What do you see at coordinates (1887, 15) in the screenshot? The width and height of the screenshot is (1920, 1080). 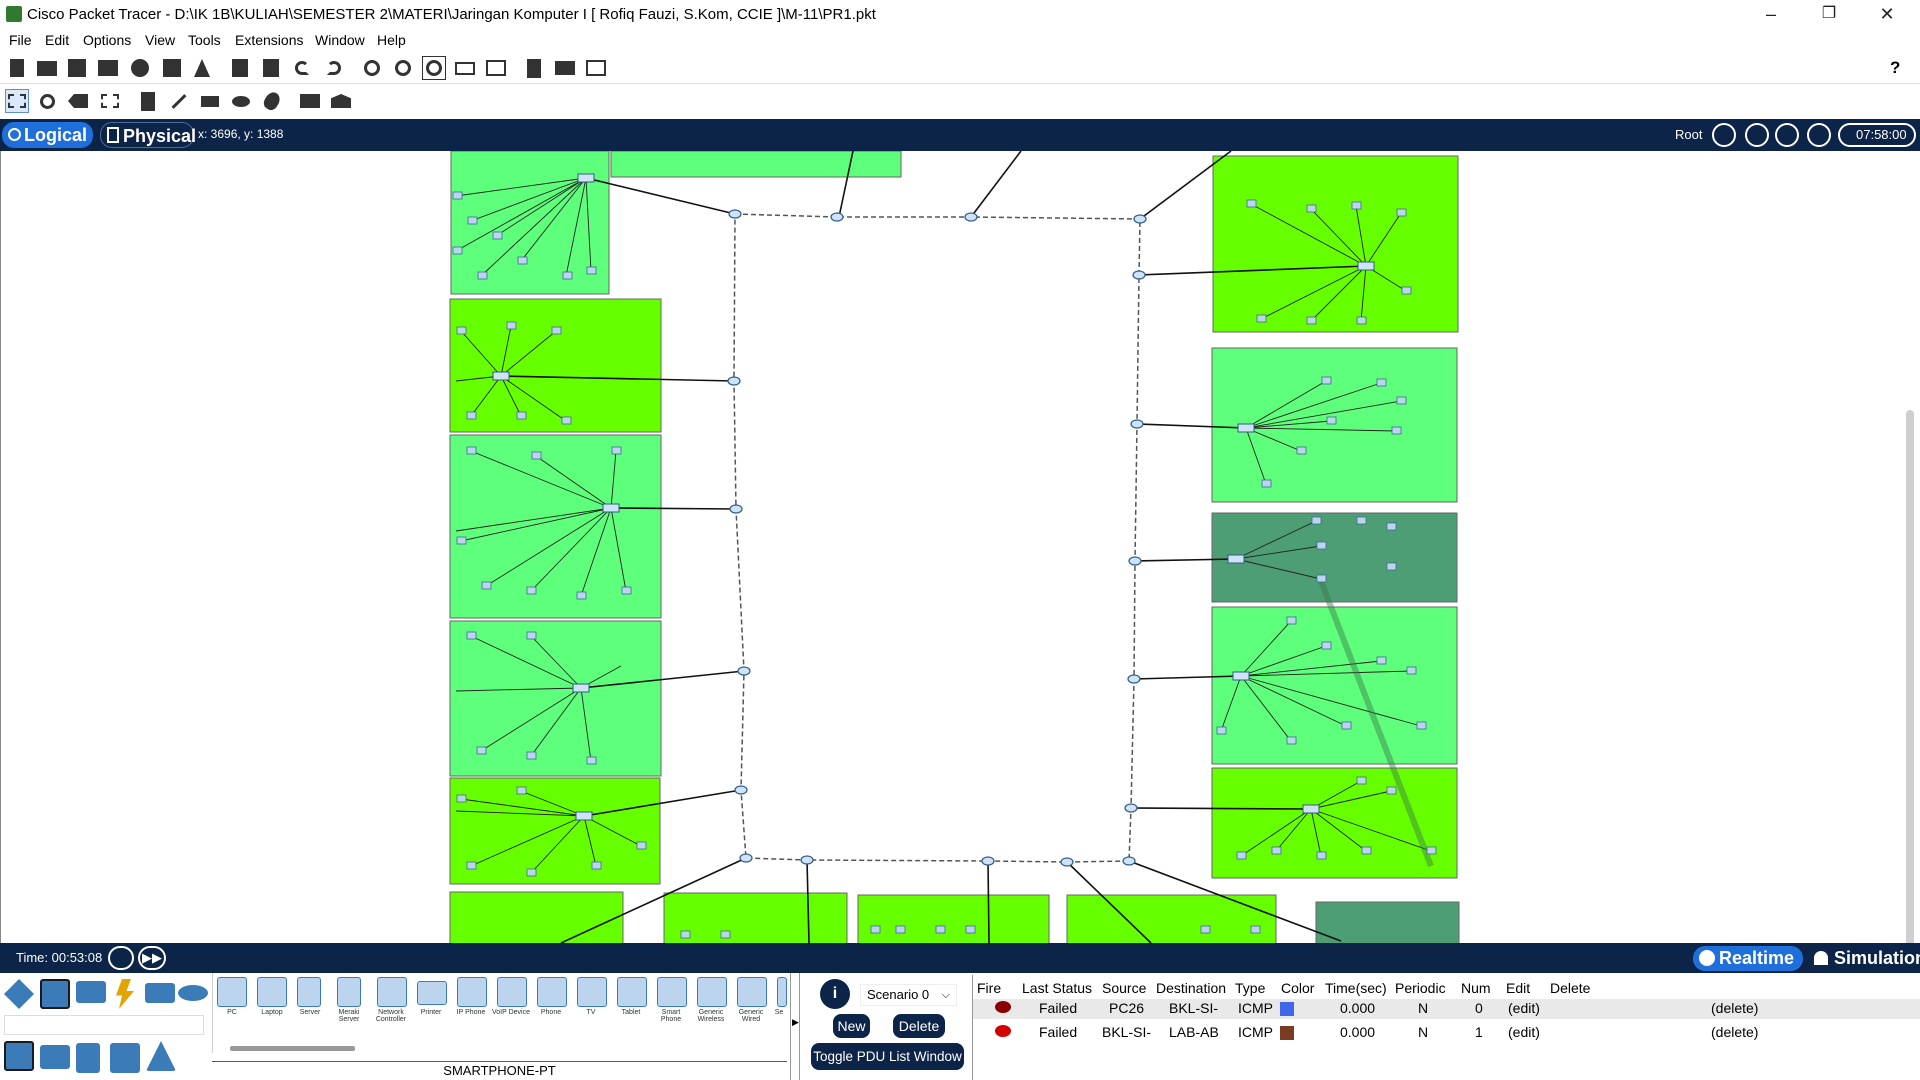 I see `close-button: ✕` at bounding box center [1887, 15].